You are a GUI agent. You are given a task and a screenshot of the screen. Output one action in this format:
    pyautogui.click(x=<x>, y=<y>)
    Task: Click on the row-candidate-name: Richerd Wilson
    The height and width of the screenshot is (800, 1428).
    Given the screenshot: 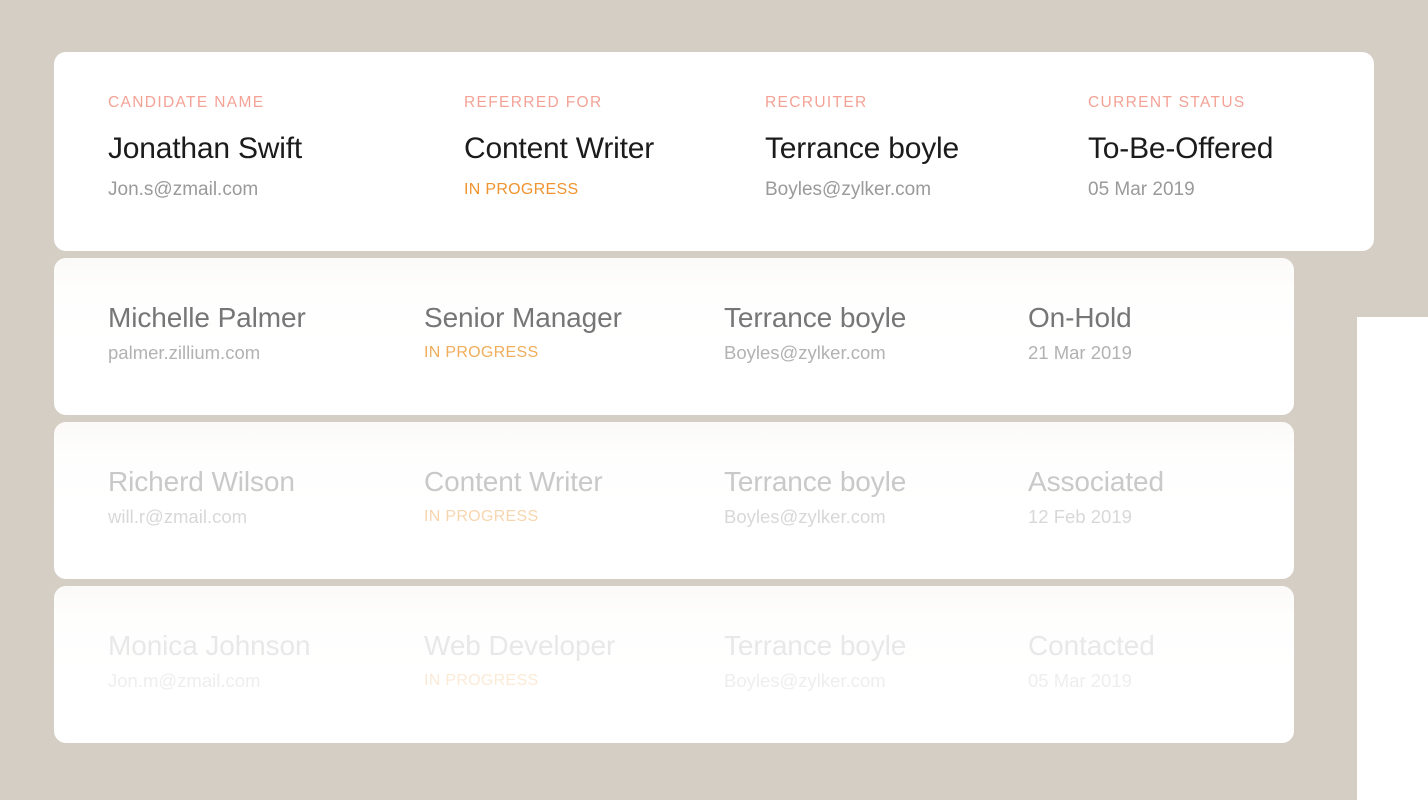 What is the action you would take?
    pyautogui.click(x=201, y=481)
    